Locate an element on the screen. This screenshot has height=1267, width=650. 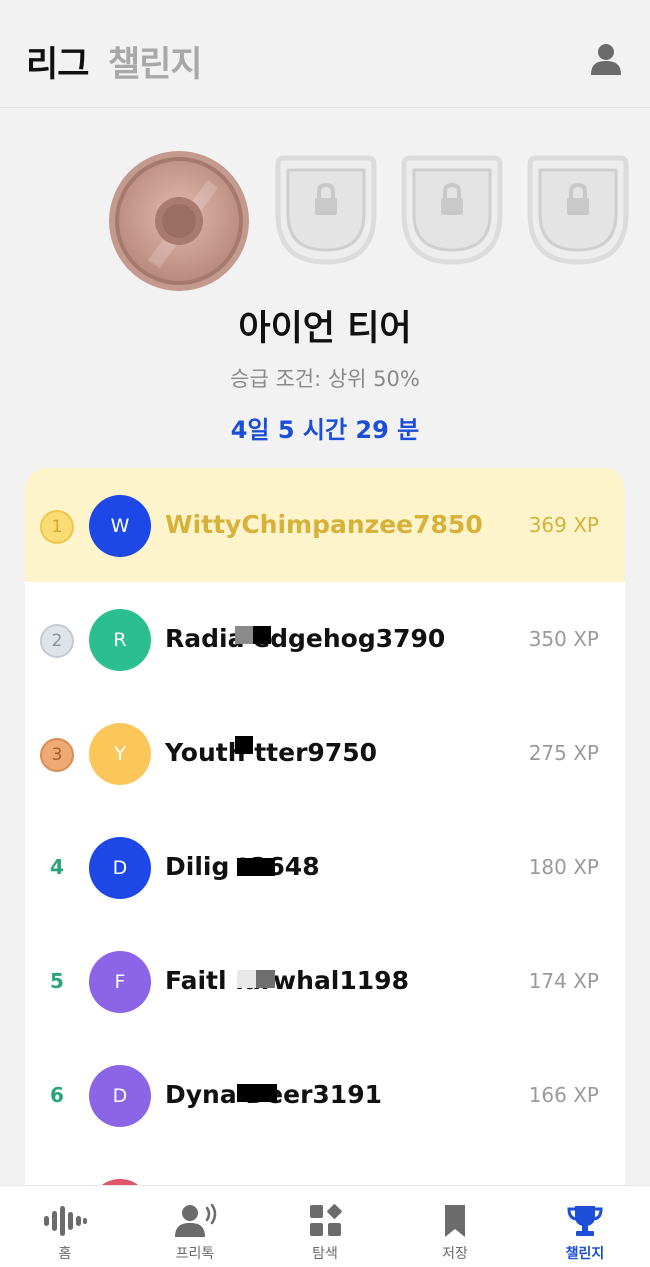
bookmark-icon is located at coordinates (455, 1221).